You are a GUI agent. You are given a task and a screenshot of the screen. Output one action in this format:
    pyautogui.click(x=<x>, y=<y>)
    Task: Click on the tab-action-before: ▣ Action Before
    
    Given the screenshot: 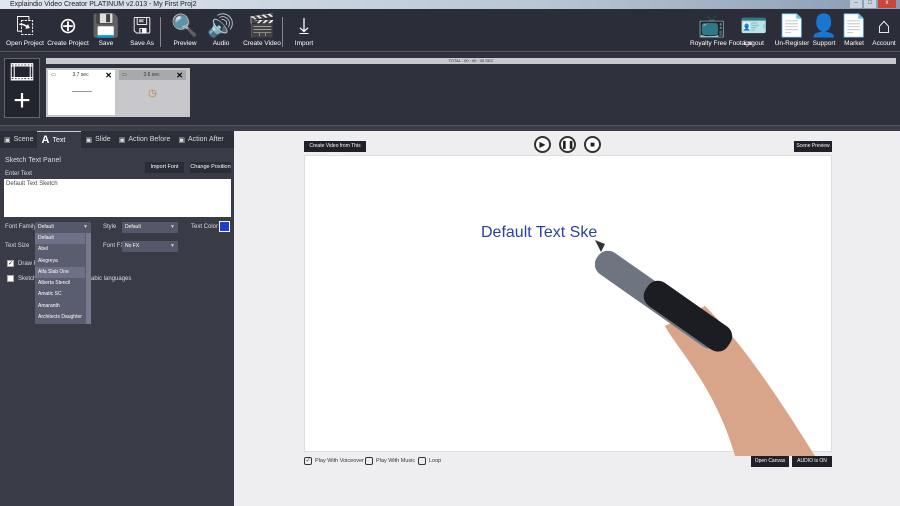 What is the action you would take?
    pyautogui.click(x=145, y=139)
    